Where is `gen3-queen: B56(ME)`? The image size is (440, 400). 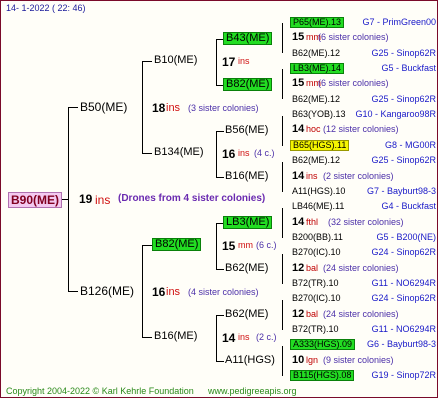 gen3-queen: B56(ME) is located at coordinates (246, 130).